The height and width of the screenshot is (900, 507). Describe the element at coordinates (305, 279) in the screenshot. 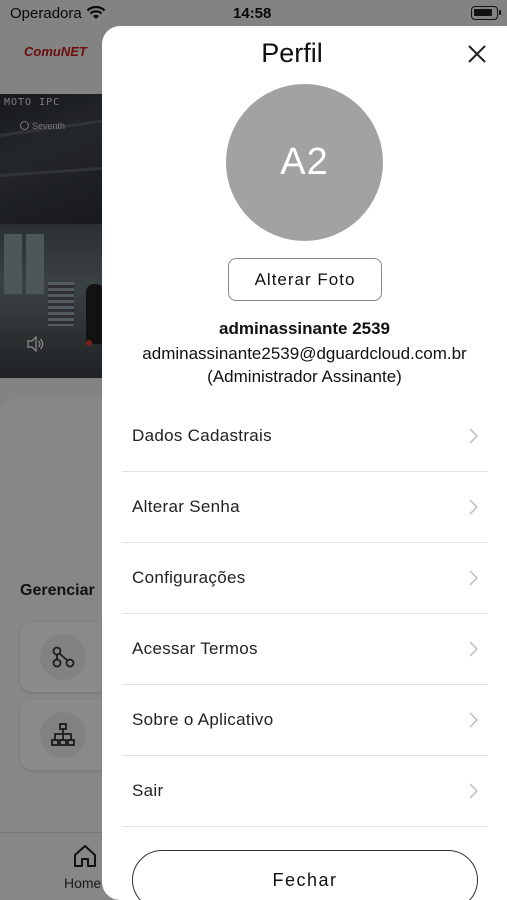

I see `change-photo-button: Alterar Foto` at that location.